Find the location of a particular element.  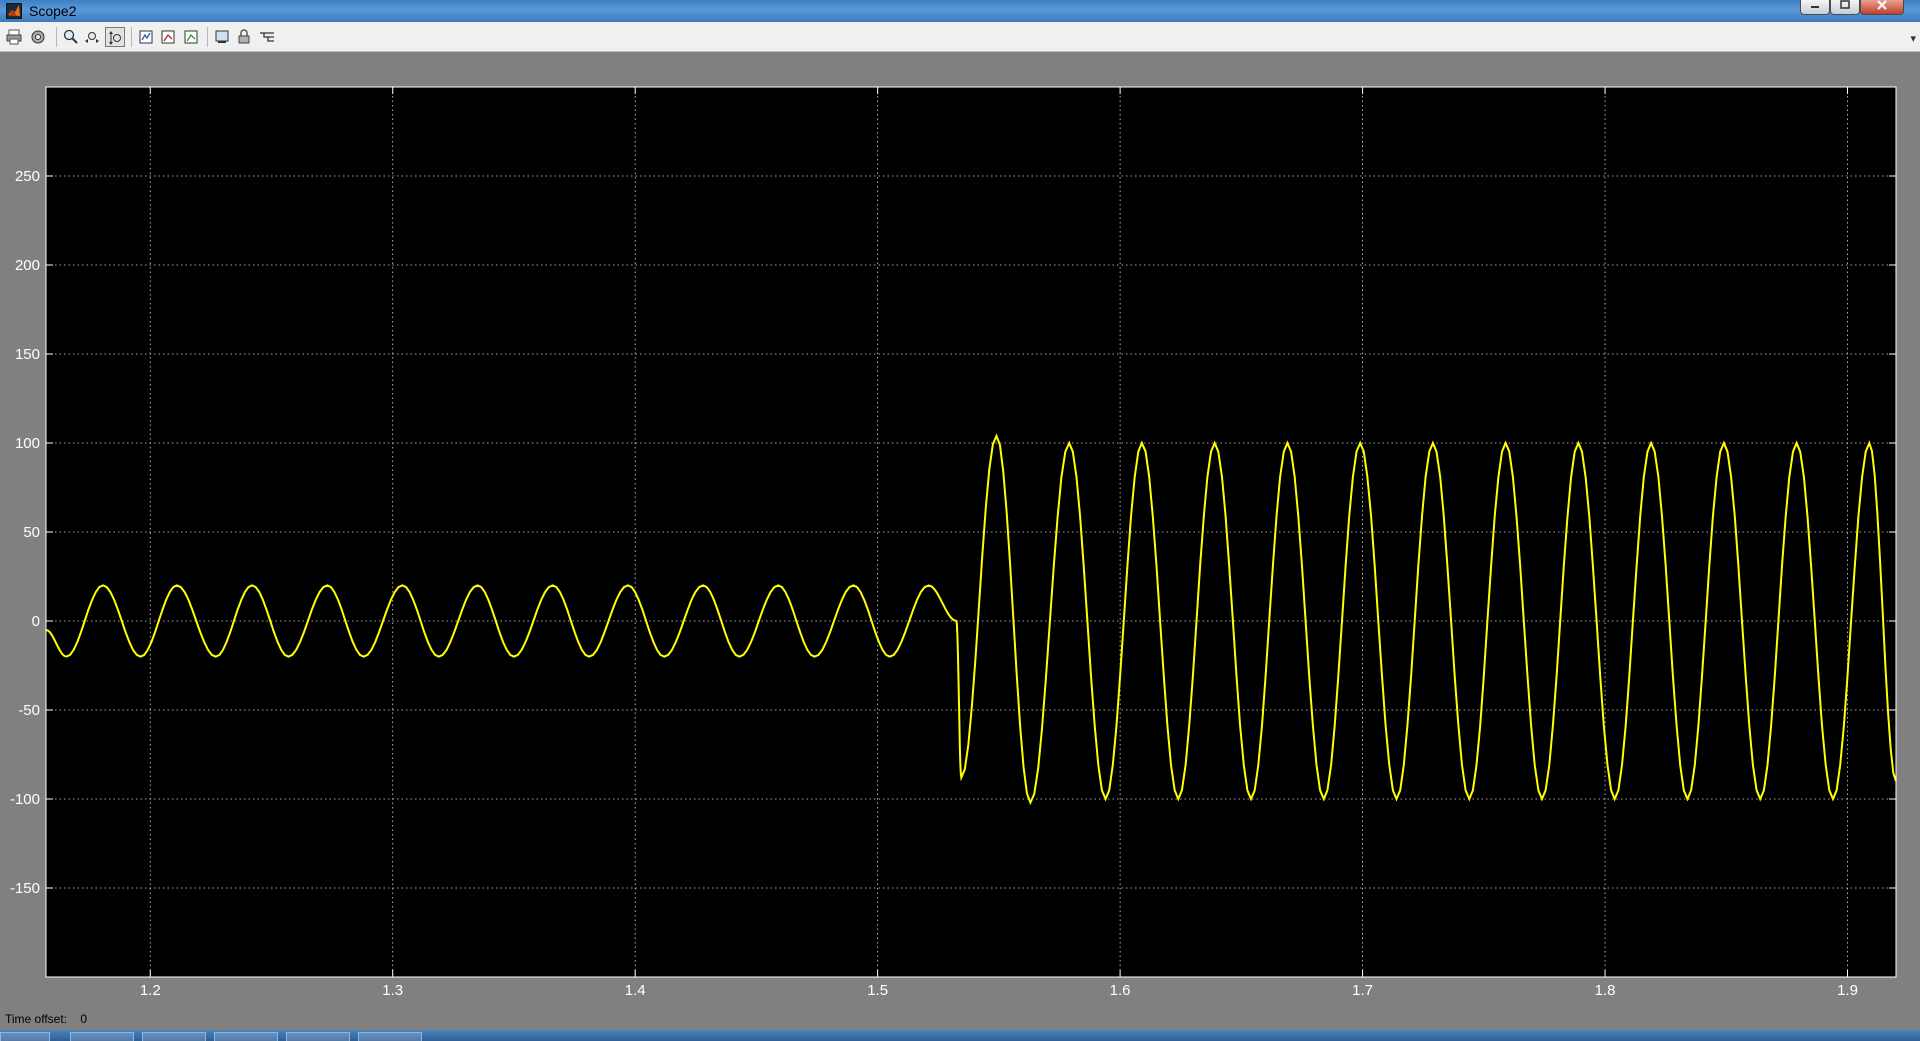

zoom-y-button is located at coordinates (115, 37).